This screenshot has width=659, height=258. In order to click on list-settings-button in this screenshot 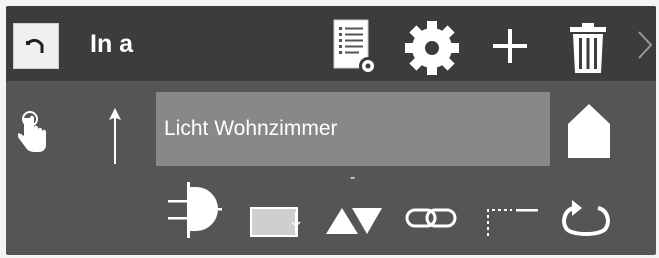, I will do `click(355, 48)`.